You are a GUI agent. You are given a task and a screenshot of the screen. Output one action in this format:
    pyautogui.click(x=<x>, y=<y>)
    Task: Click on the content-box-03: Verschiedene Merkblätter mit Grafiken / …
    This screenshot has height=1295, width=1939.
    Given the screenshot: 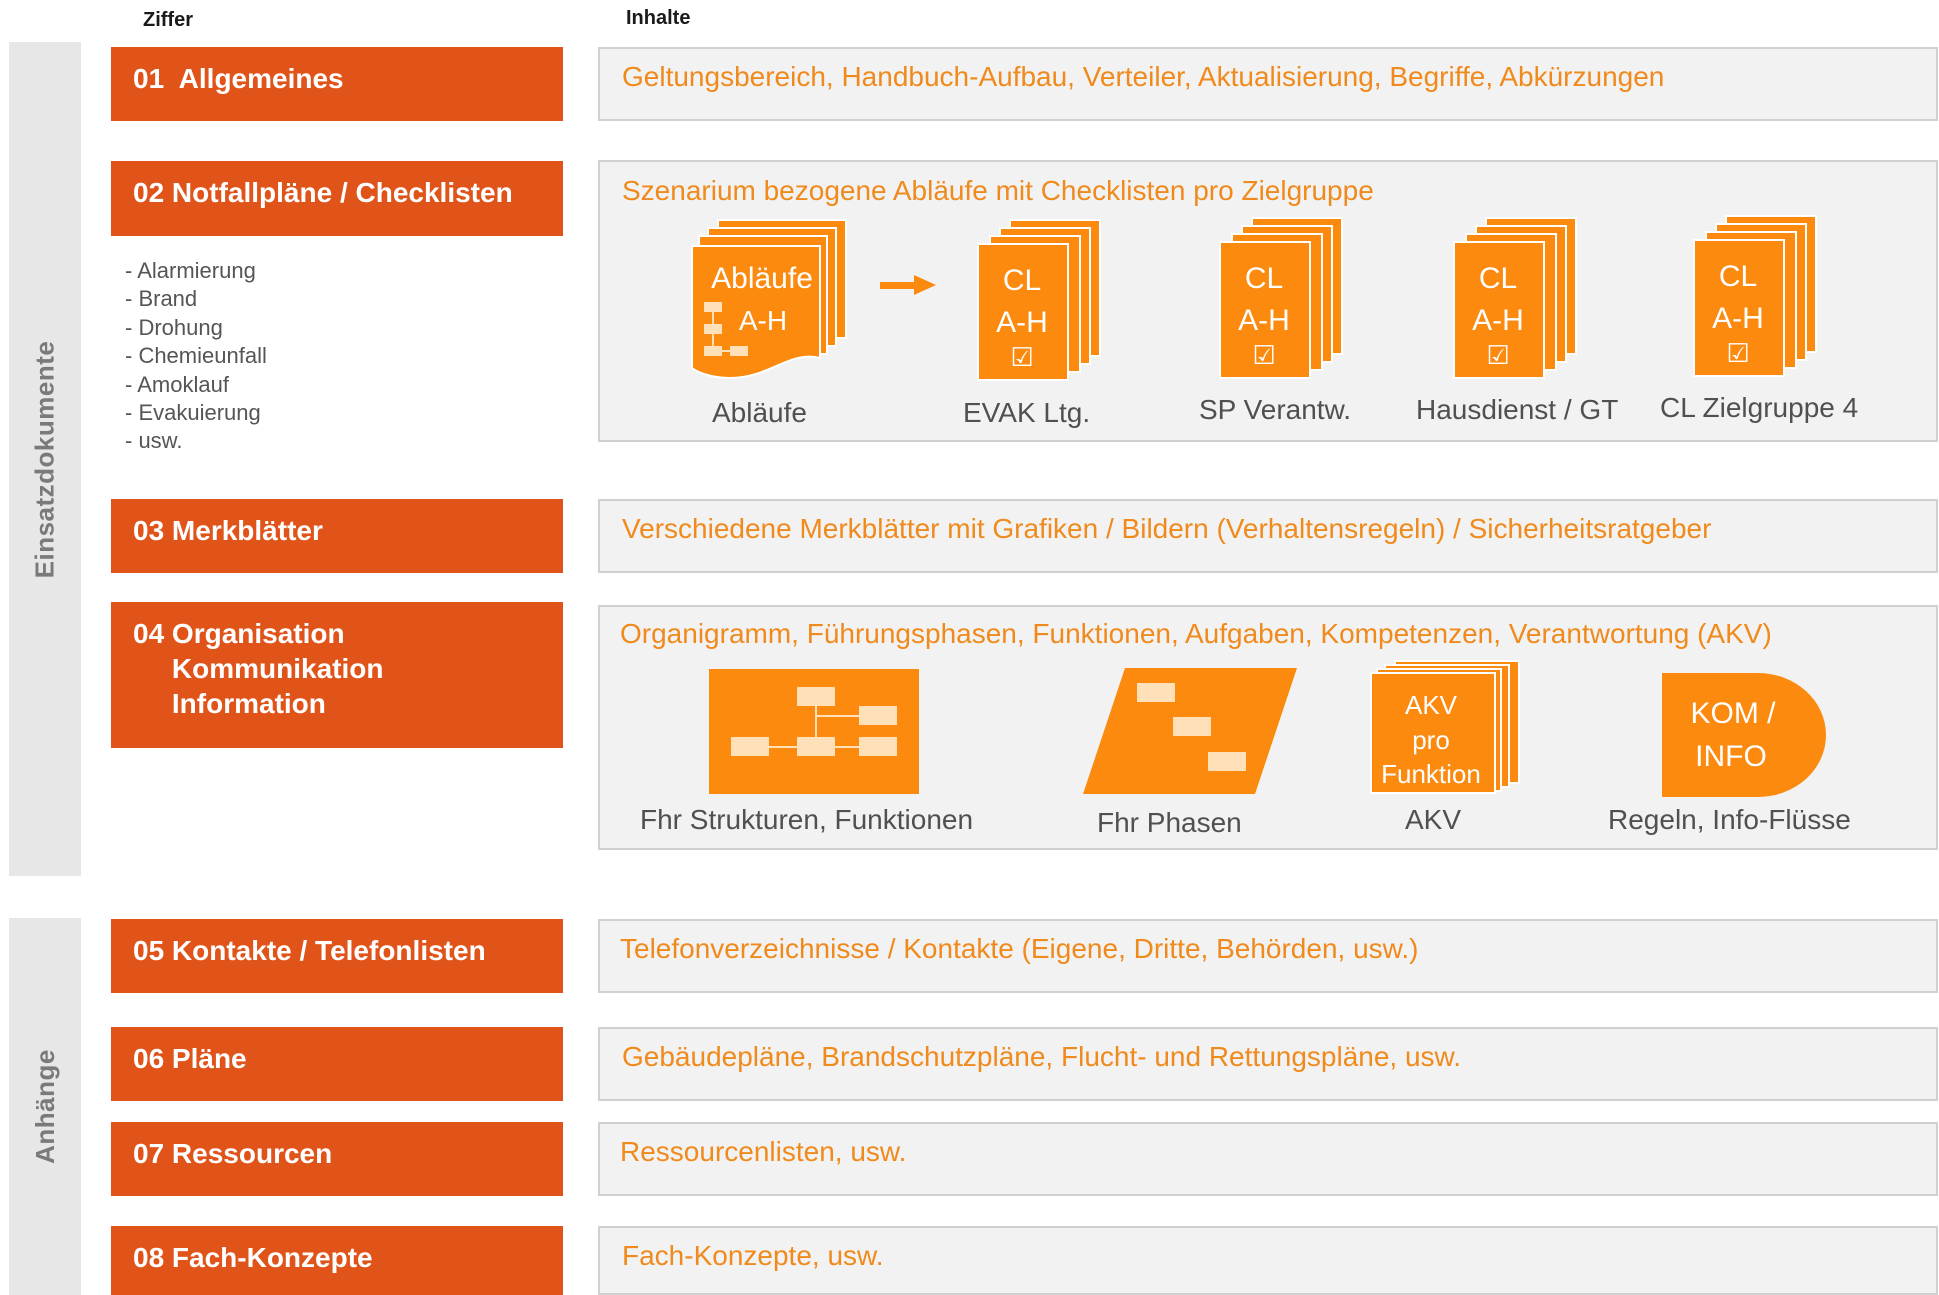 What is the action you would take?
    pyautogui.click(x=1268, y=536)
    